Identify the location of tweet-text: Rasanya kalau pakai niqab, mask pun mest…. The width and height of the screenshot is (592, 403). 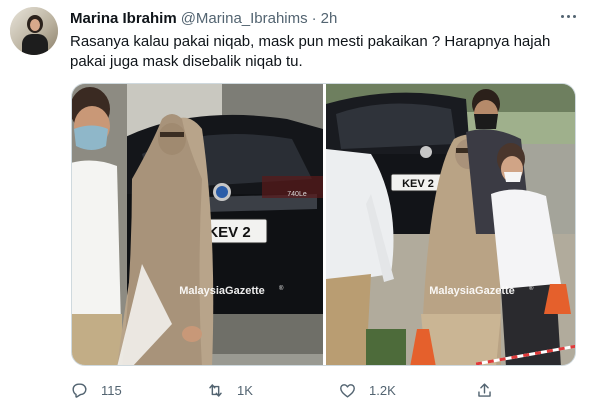
(310, 51).